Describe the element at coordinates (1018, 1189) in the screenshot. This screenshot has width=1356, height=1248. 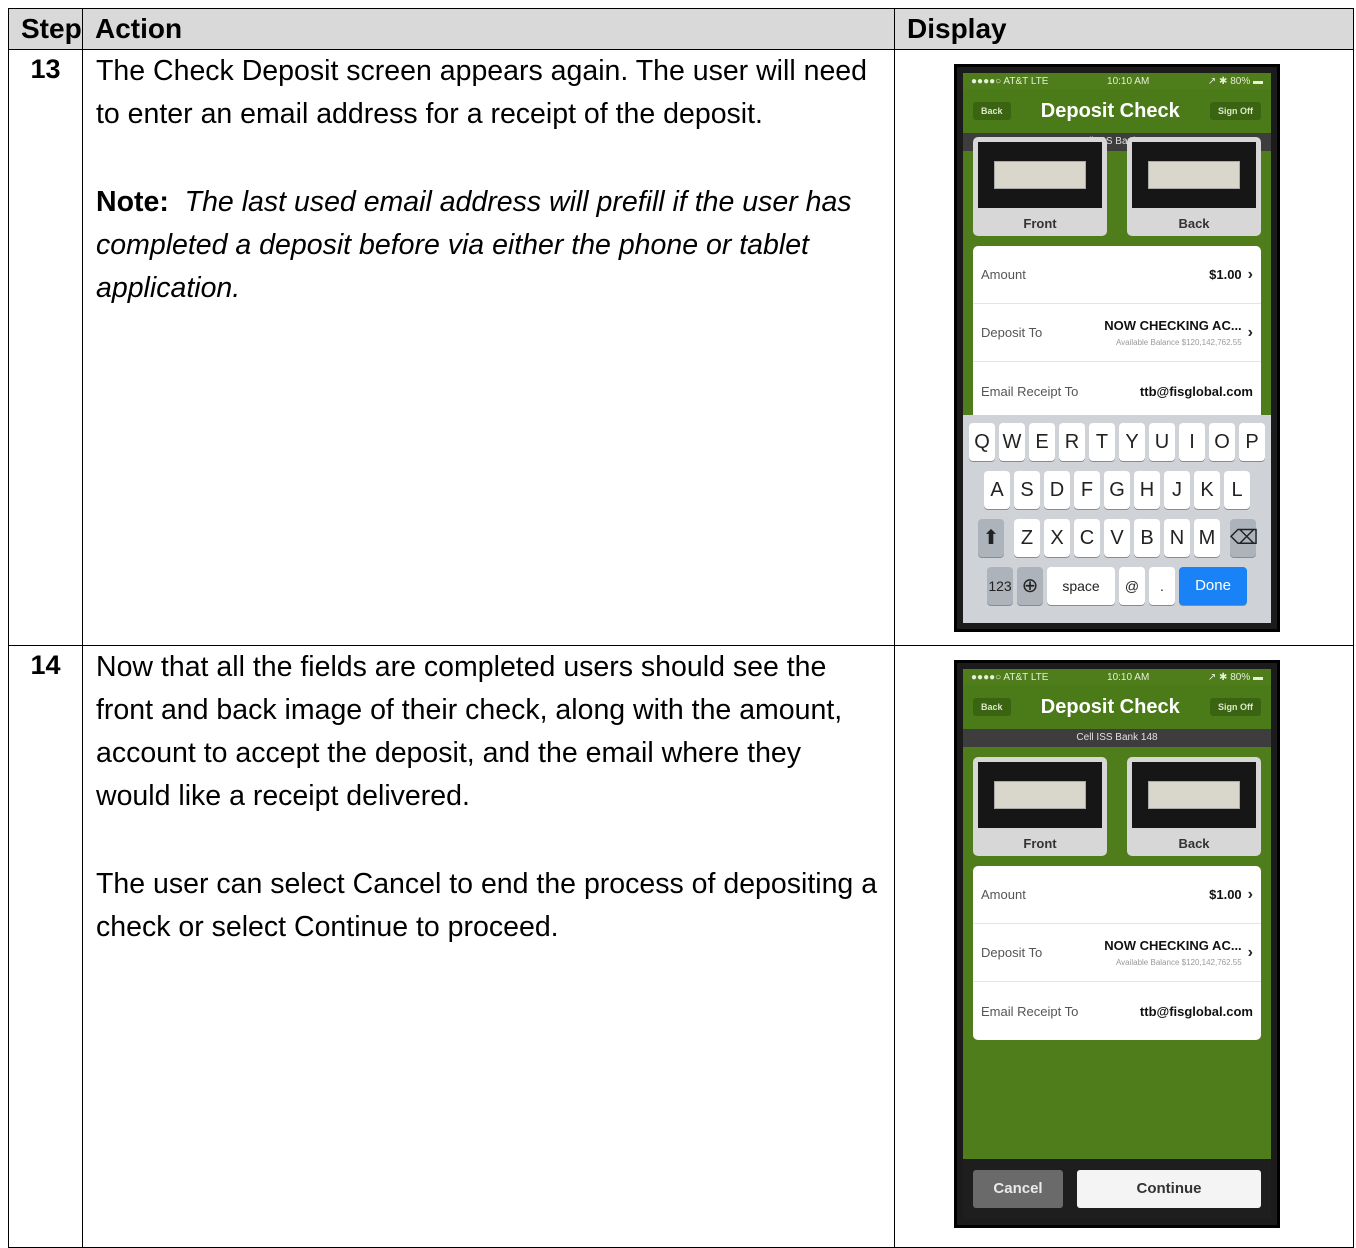
I see `cancel-button: Cancel` at that location.